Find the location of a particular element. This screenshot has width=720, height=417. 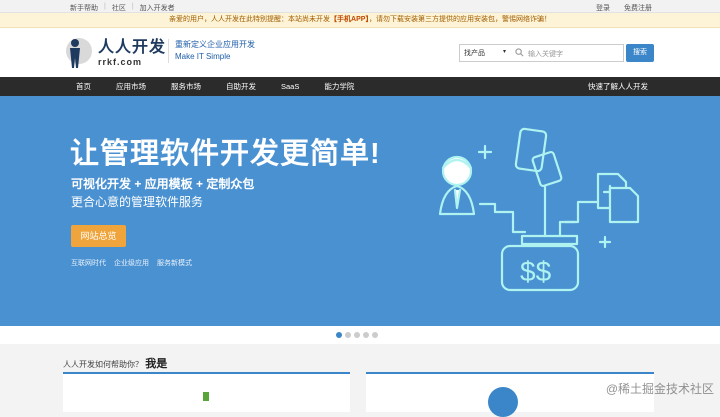

site-overview-button: 网站总览 is located at coordinates (98, 236).